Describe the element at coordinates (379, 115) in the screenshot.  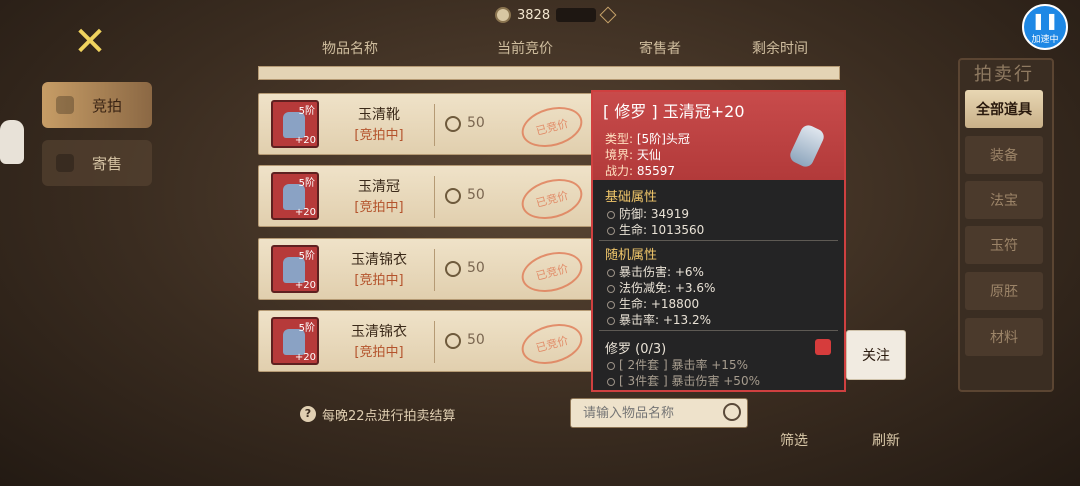
I see `item-name: 玉清靴` at that location.